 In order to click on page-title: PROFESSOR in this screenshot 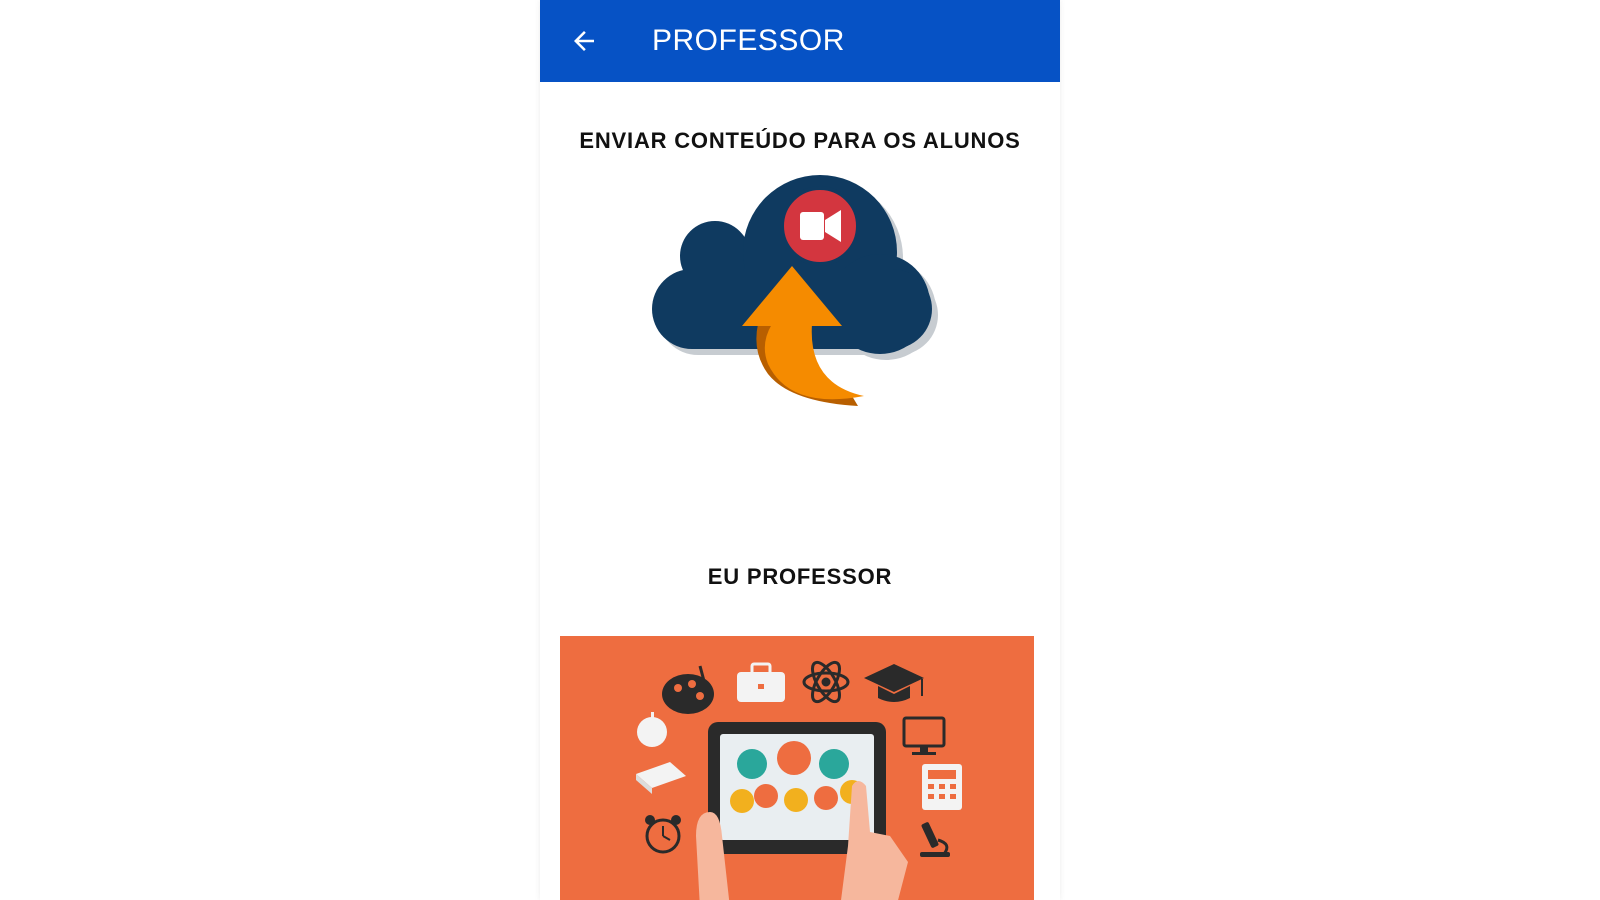, I will do `click(748, 40)`.